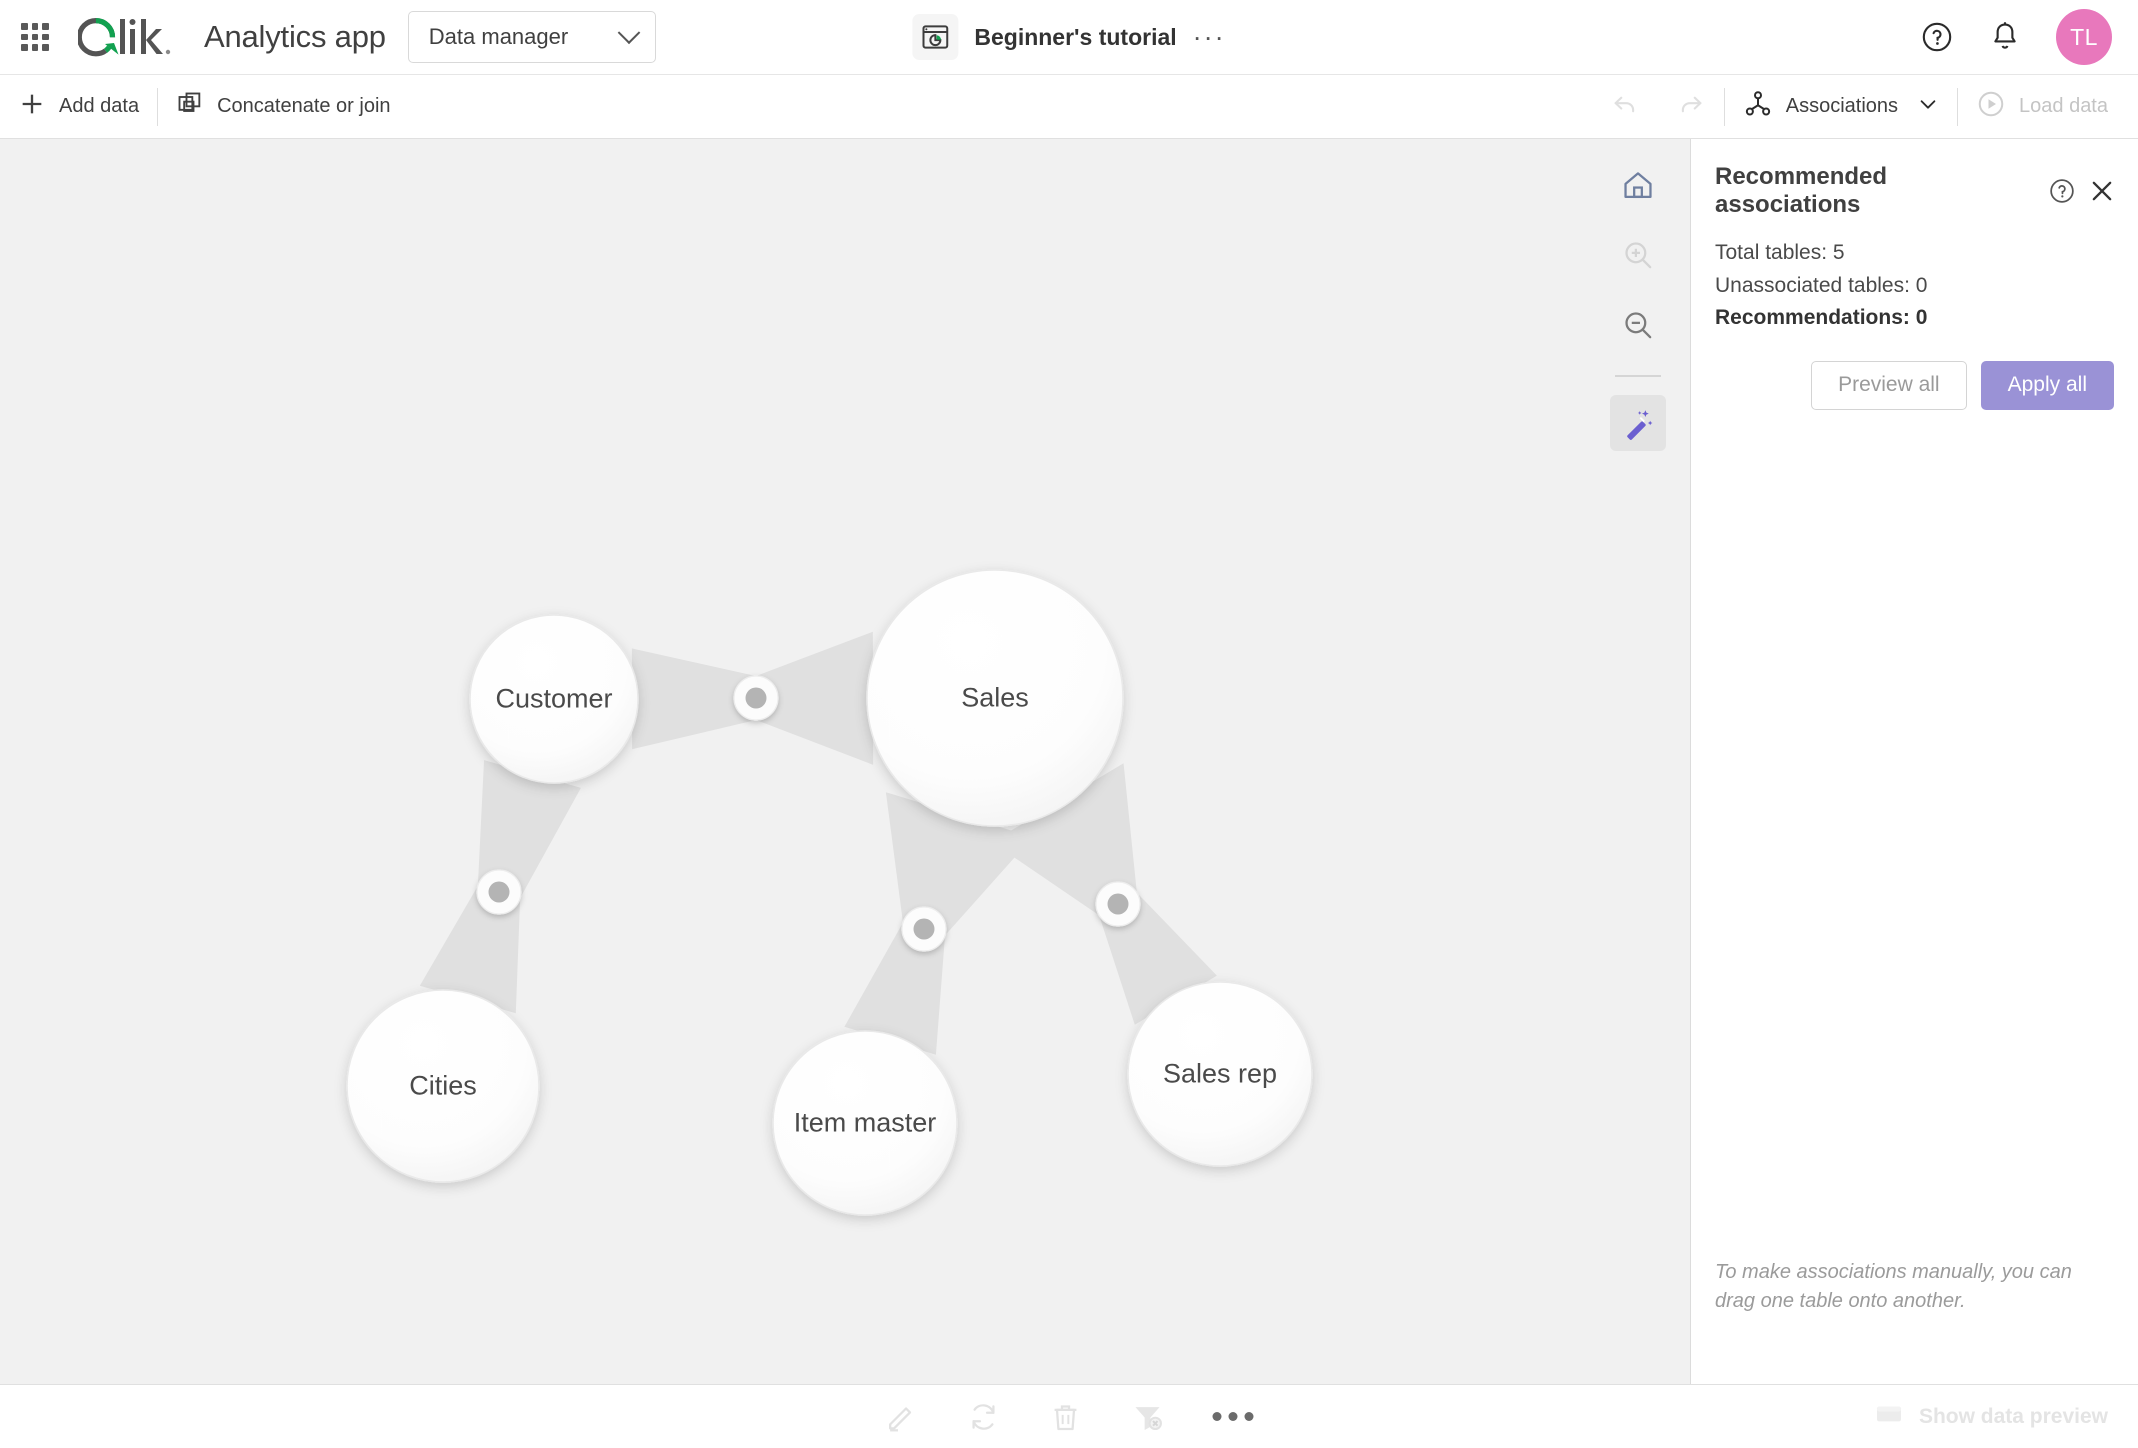 The image size is (2138, 1448). Describe the element at coordinates (1914, 183) in the screenshot. I see `panel-header: Recommended associations` at that location.